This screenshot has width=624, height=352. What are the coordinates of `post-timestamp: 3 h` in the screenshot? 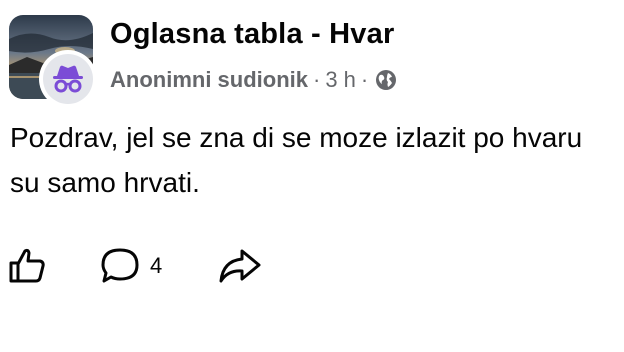 It's located at (340, 80).